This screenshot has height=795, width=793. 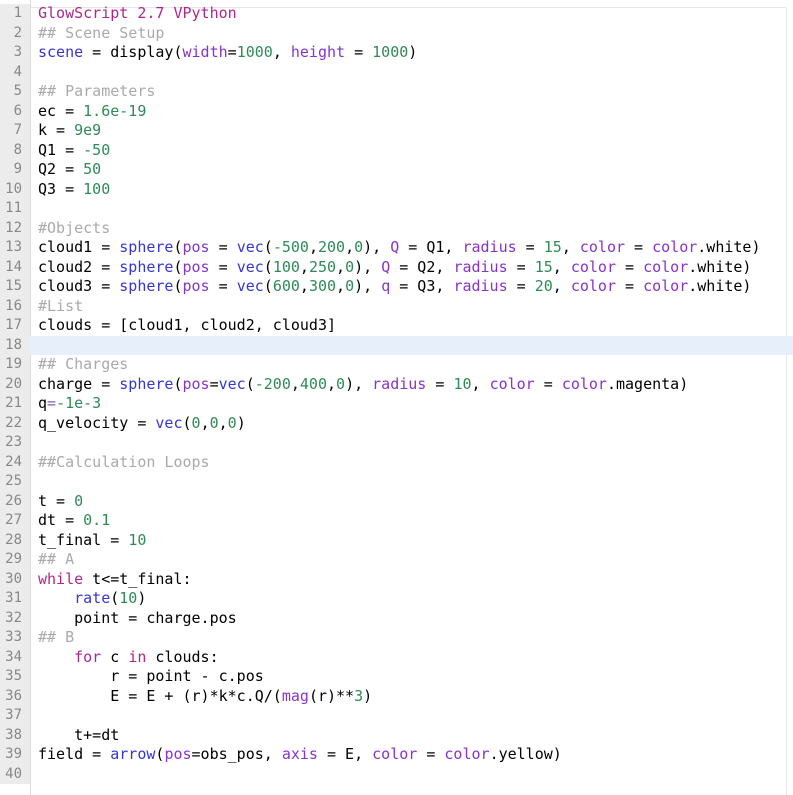 What do you see at coordinates (151, 677) in the screenshot?
I see `code-line-text: r = point - c.pos` at bounding box center [151, 677].